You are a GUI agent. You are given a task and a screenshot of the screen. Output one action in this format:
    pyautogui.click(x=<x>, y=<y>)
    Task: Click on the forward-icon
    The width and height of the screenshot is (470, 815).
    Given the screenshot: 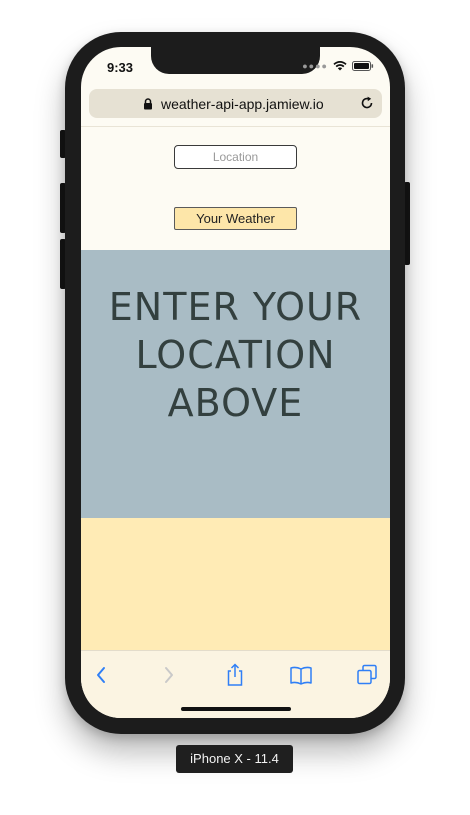 What is the action you would take?
    pyautogui.click(x=168, y=675)
    